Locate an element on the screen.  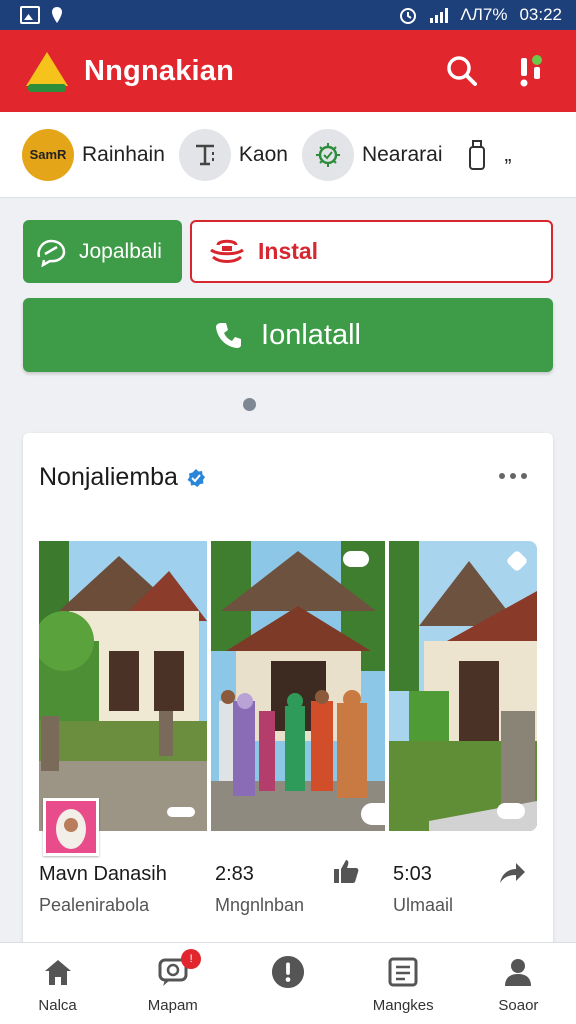
text-tool-icon is located at coordinates (204, 154).